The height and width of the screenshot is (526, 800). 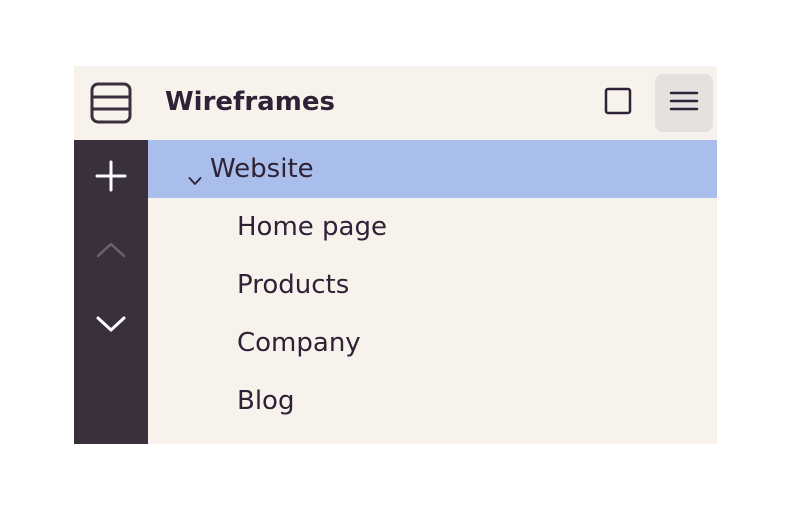 I want to click on tree-item-label: Home page, so click(x=312, y=227).